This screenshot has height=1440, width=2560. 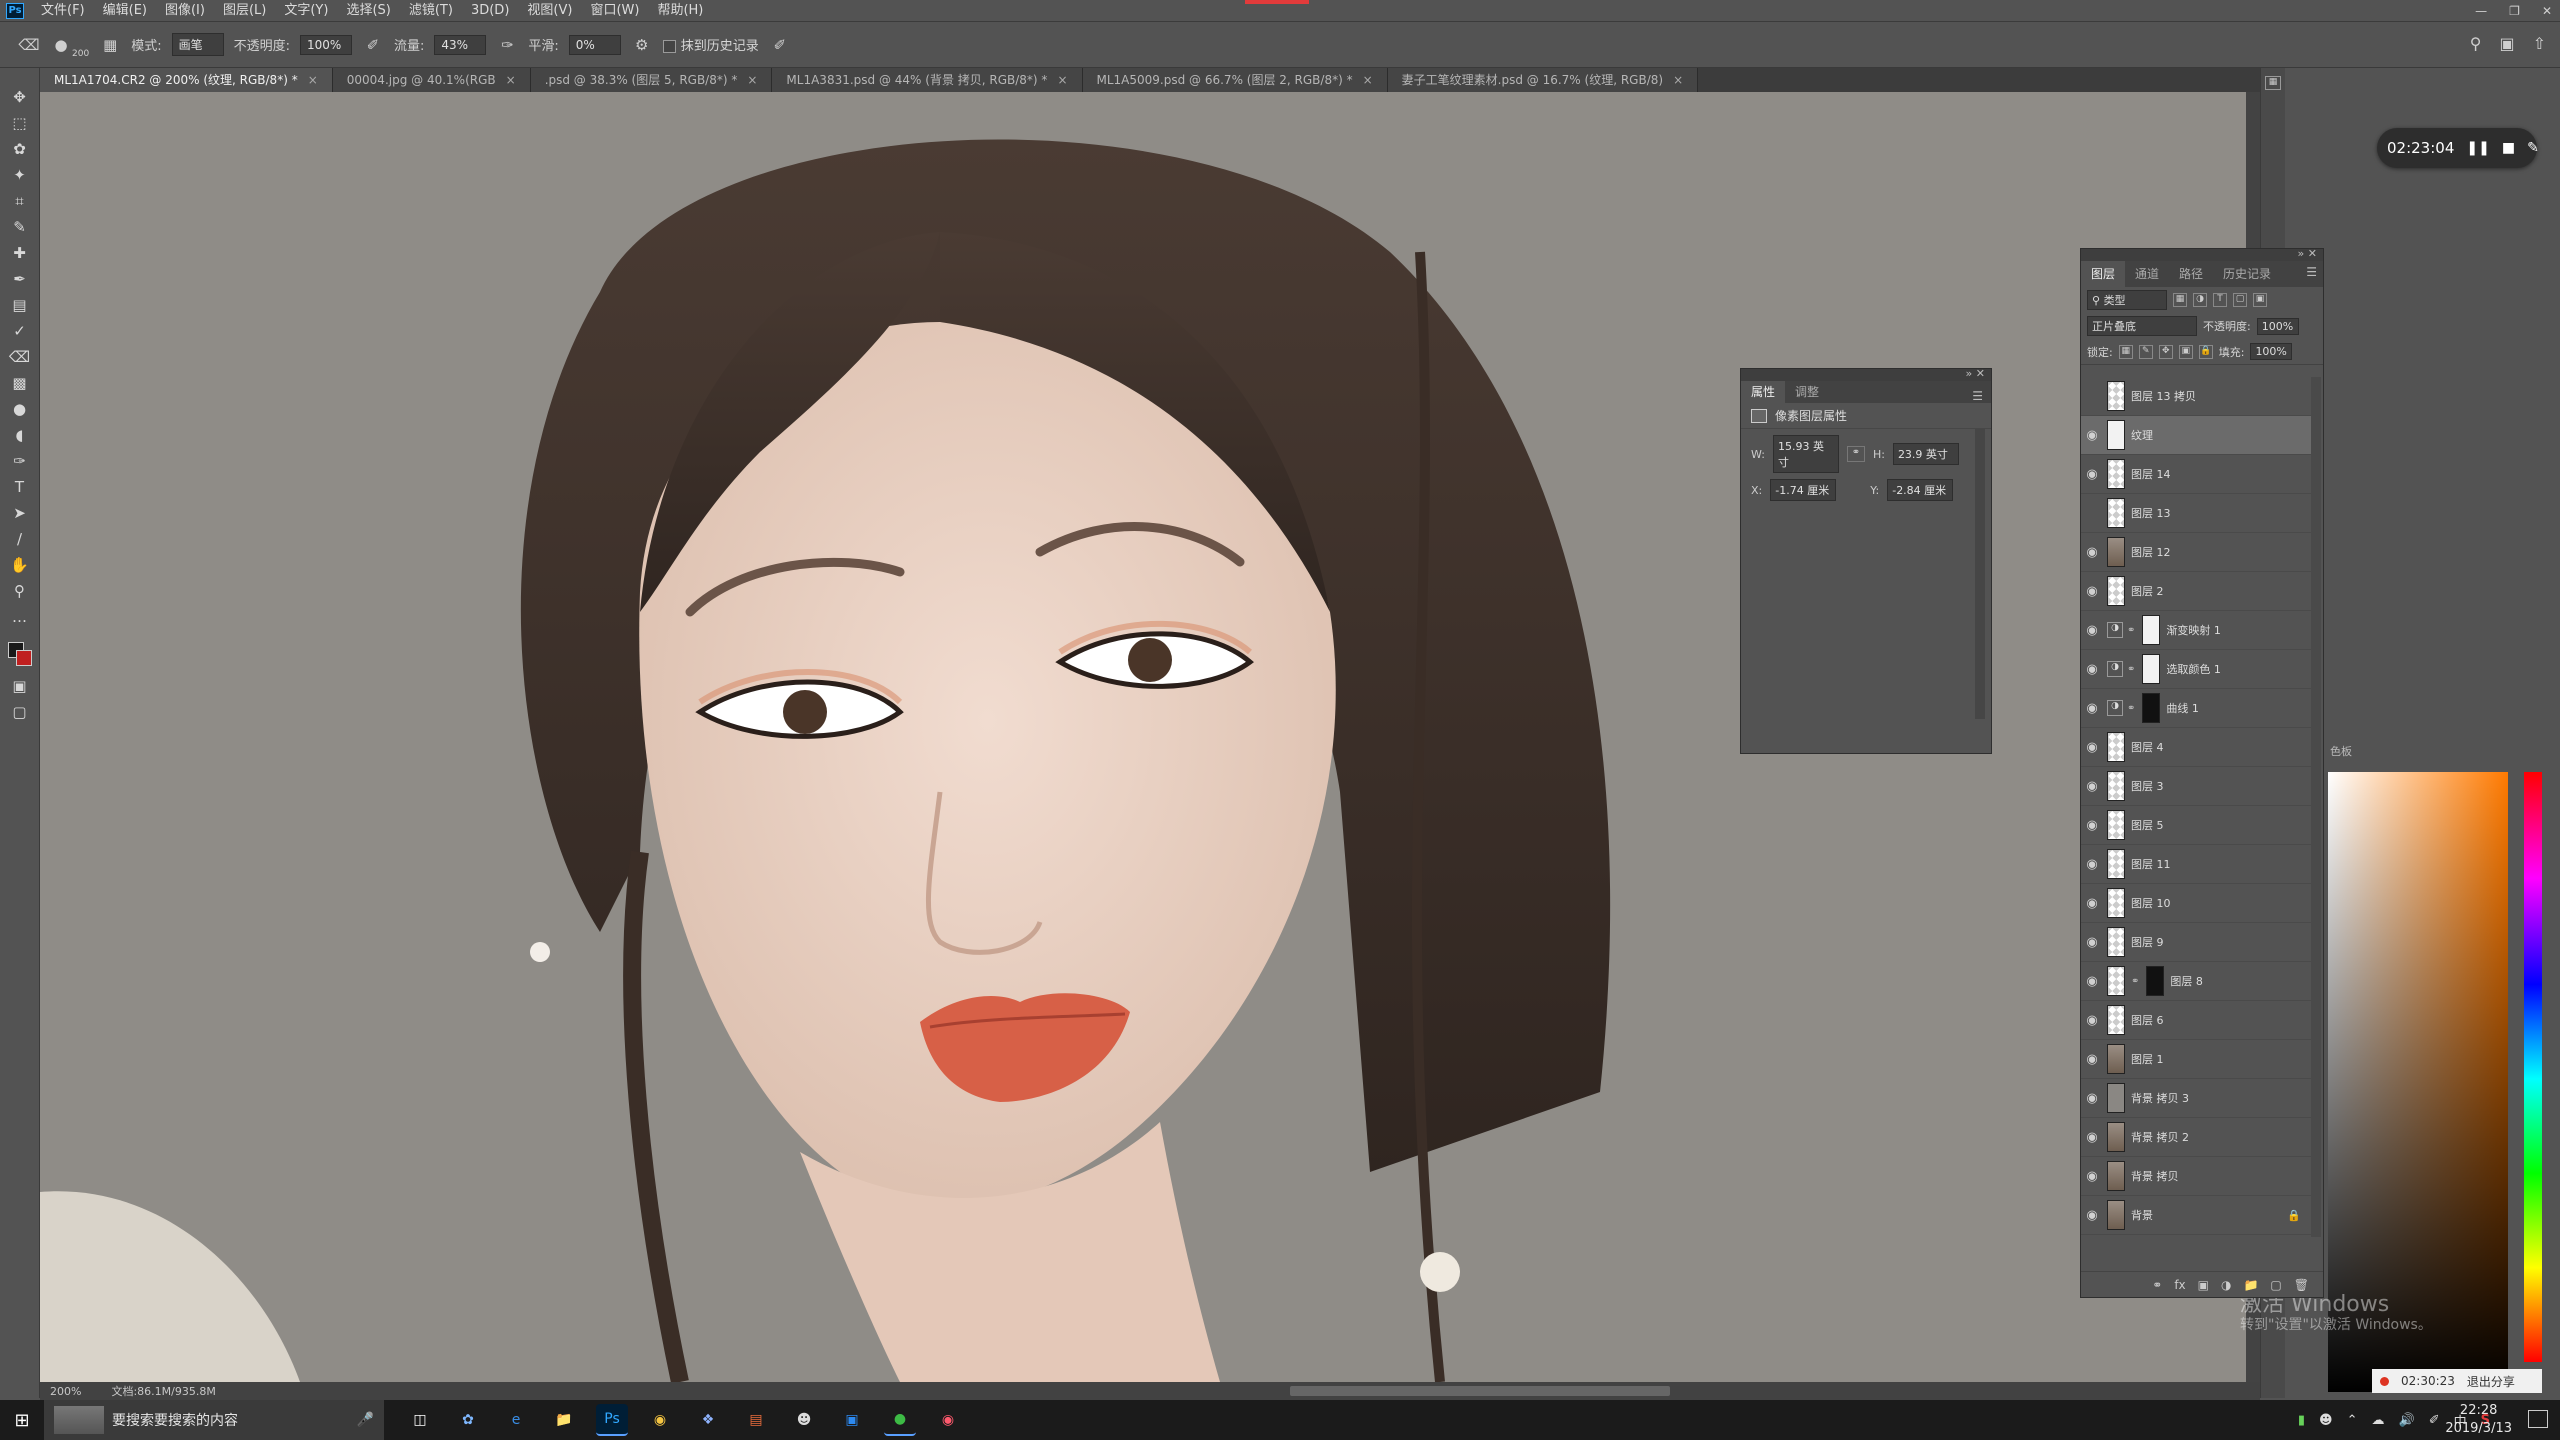 What do you see at coordinates (948, 1420) in the screenshot?
I see `recorder-app-icon: ◉` at bounding box center [948, 1420].